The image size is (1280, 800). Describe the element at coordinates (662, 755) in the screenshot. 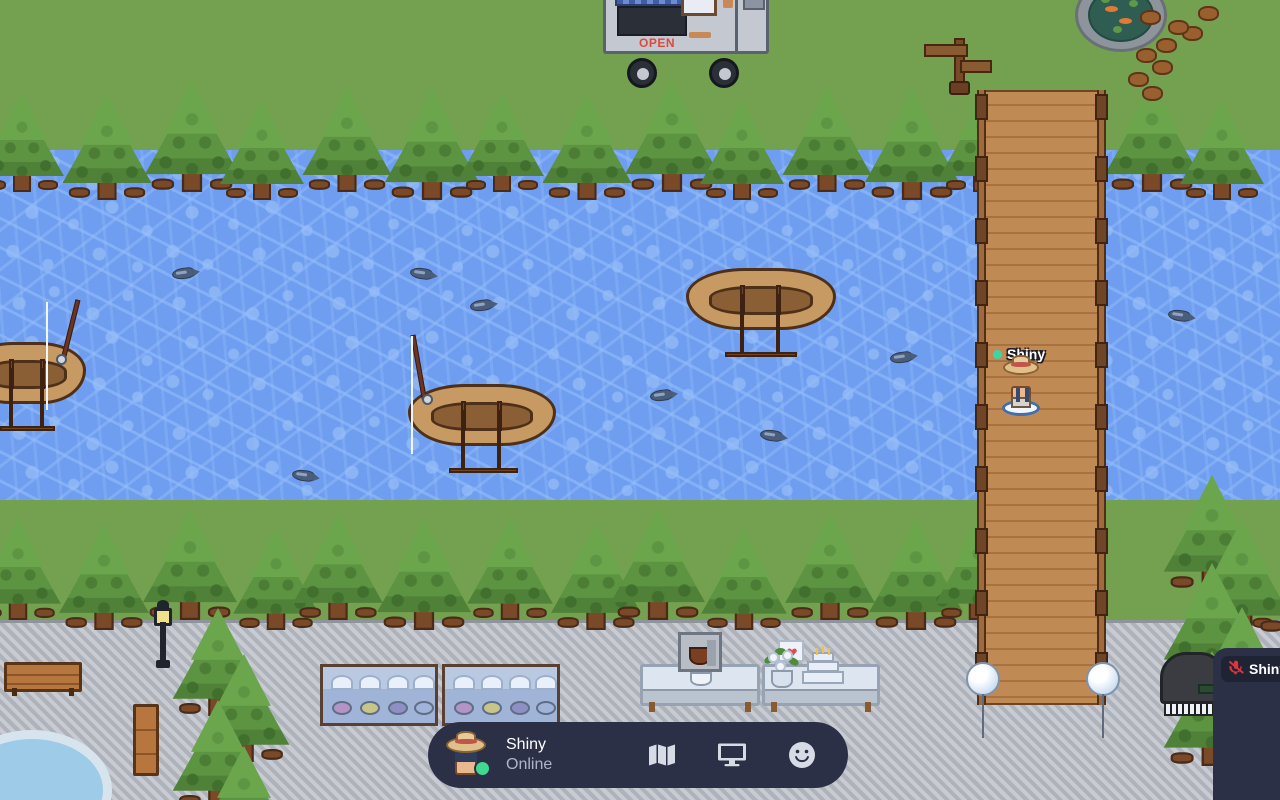

I see `map-icon` at that location.